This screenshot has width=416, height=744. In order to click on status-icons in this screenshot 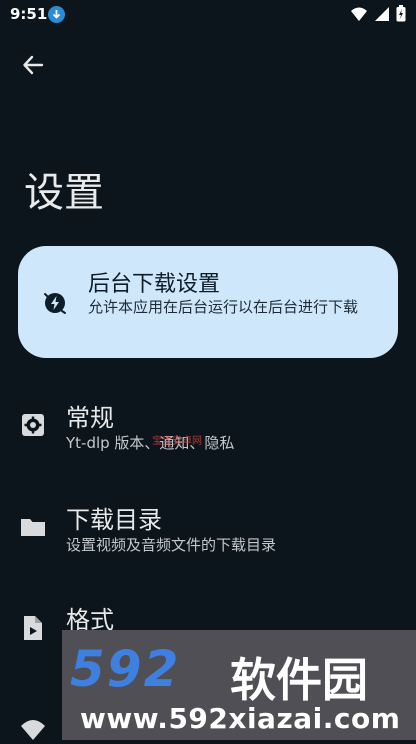, I will do `click(378, 13)`.